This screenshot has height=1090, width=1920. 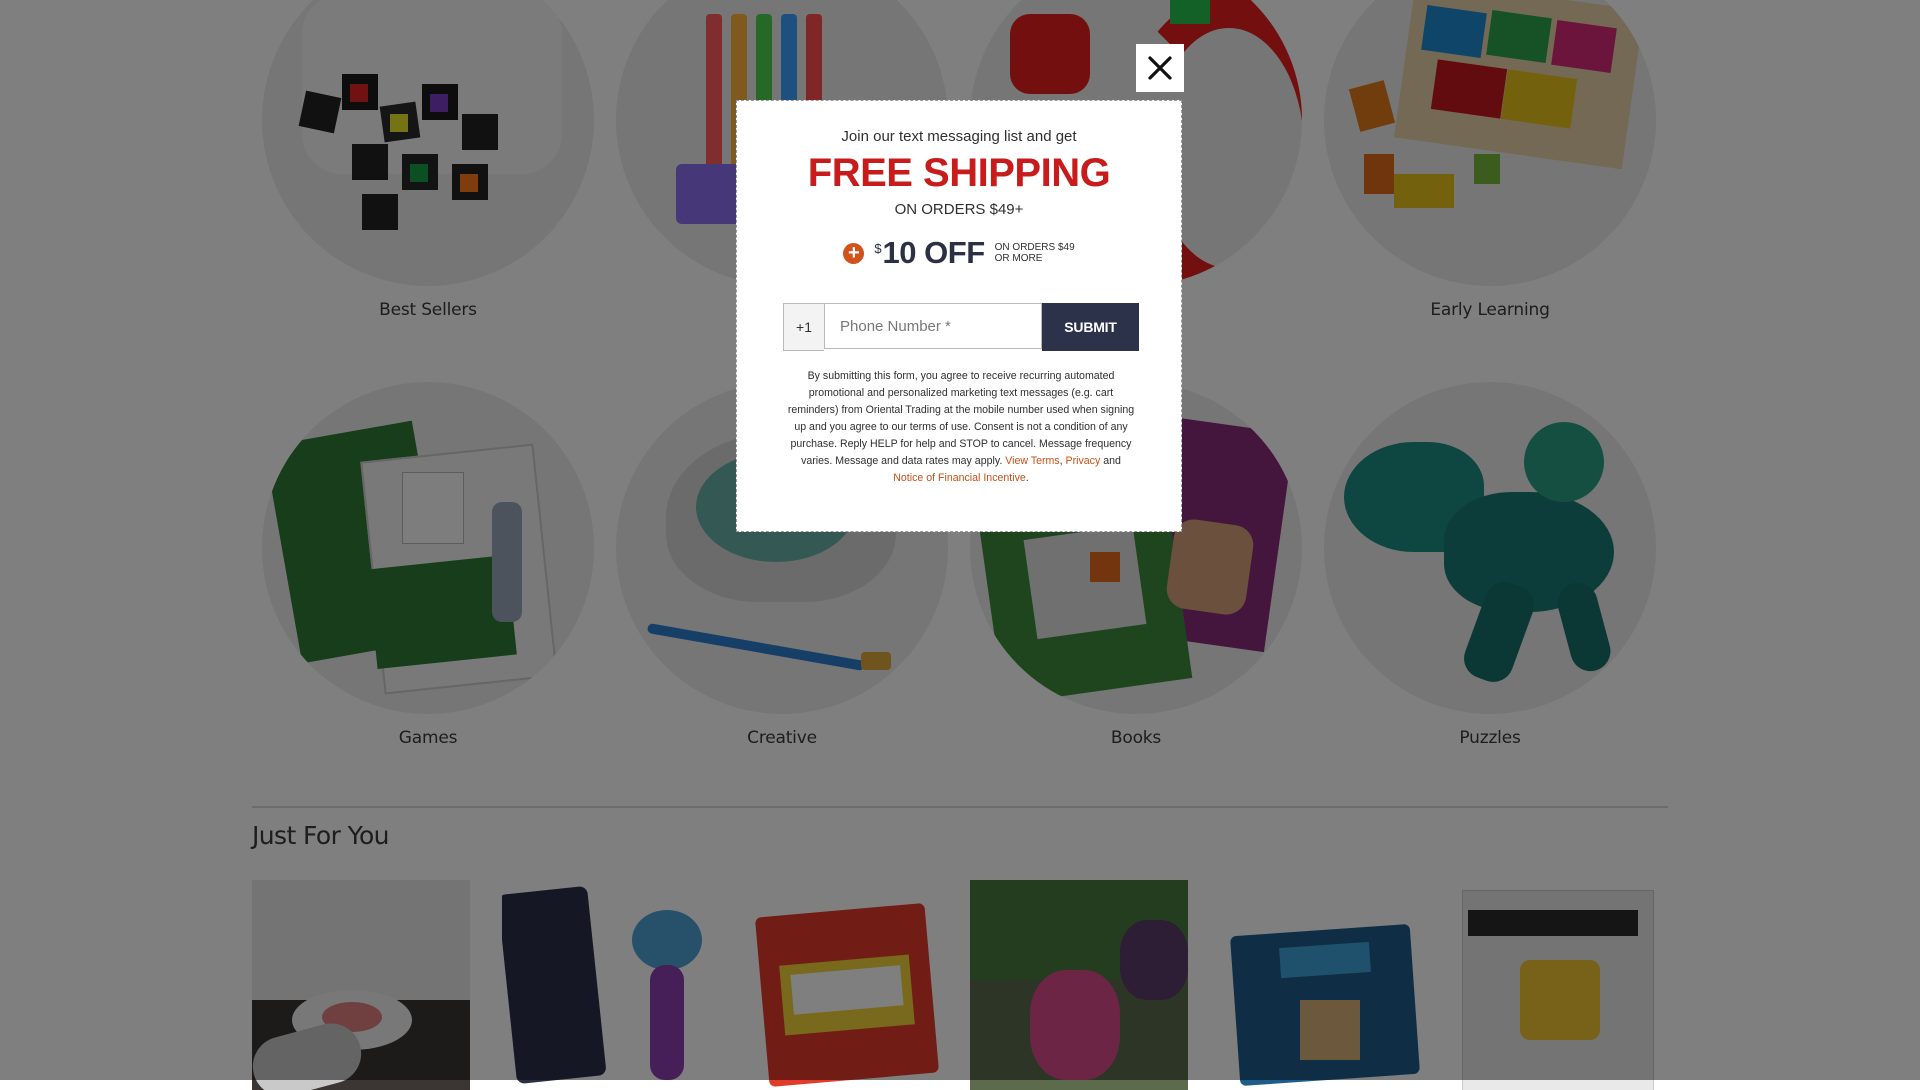 What do you see at coordinates (1034, 247) in the screenshot?
I see `offer-note-line-1: ON ORDERS $49` at bounding box center [1034, 247].